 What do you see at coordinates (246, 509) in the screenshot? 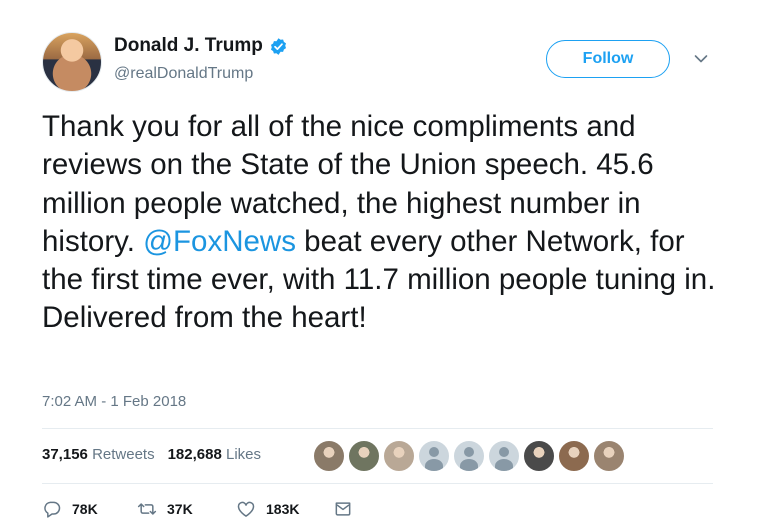
I see `heart-icon` at bounding box center [246, 509].